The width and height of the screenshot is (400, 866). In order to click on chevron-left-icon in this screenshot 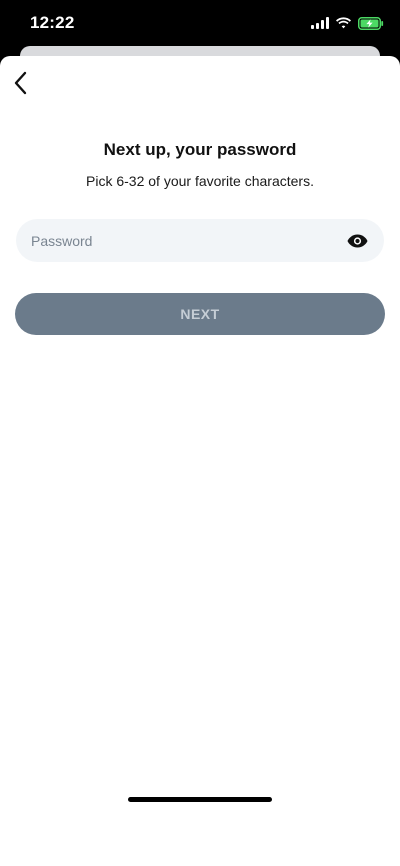, I will do `click(20, 83)`.